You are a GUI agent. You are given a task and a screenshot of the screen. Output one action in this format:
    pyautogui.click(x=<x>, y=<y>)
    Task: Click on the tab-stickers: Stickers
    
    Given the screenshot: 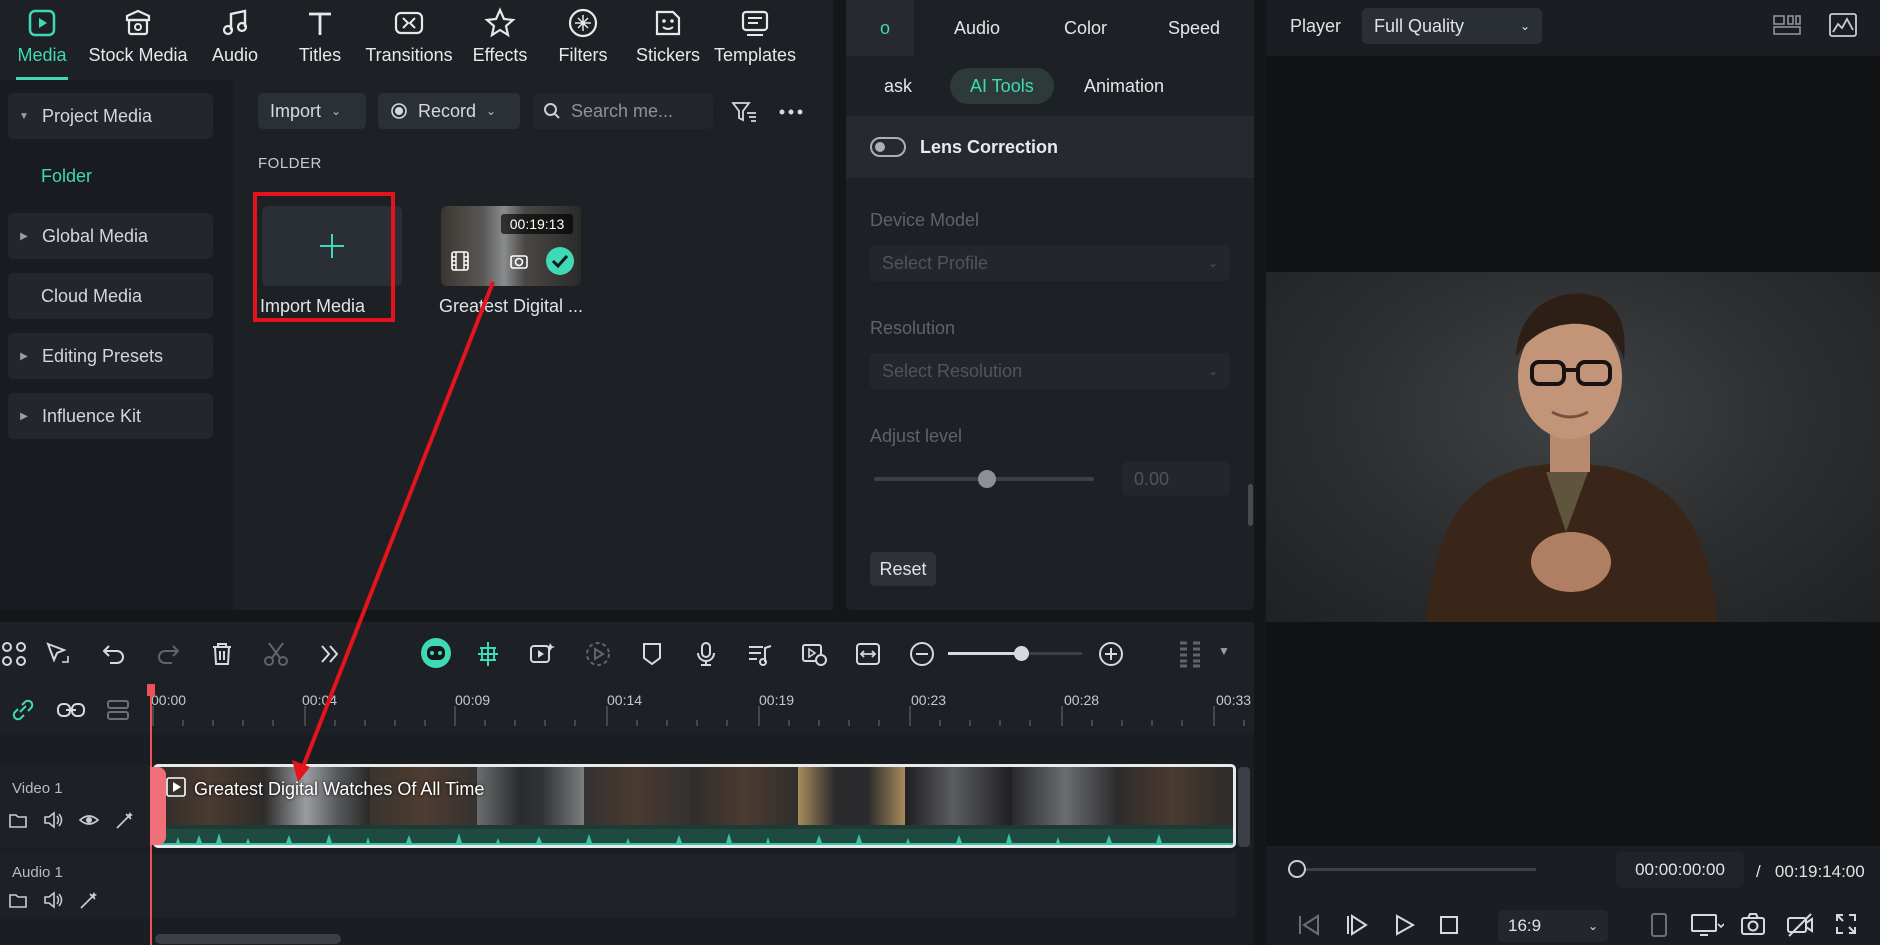 What is the action you would take?
    pyautogui.click(x=668, y=40)
    